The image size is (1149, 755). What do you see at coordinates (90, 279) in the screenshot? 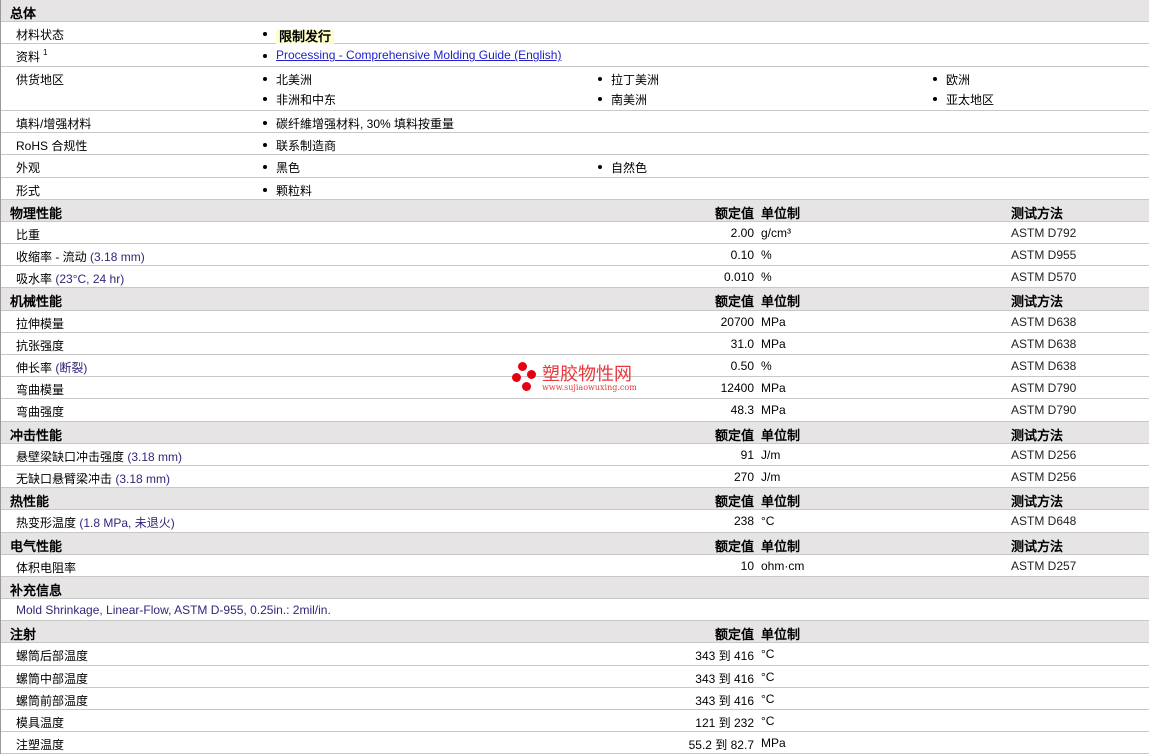
I see `property-condition: (23°C, 24 hr)` at bounding box center [90, 279].